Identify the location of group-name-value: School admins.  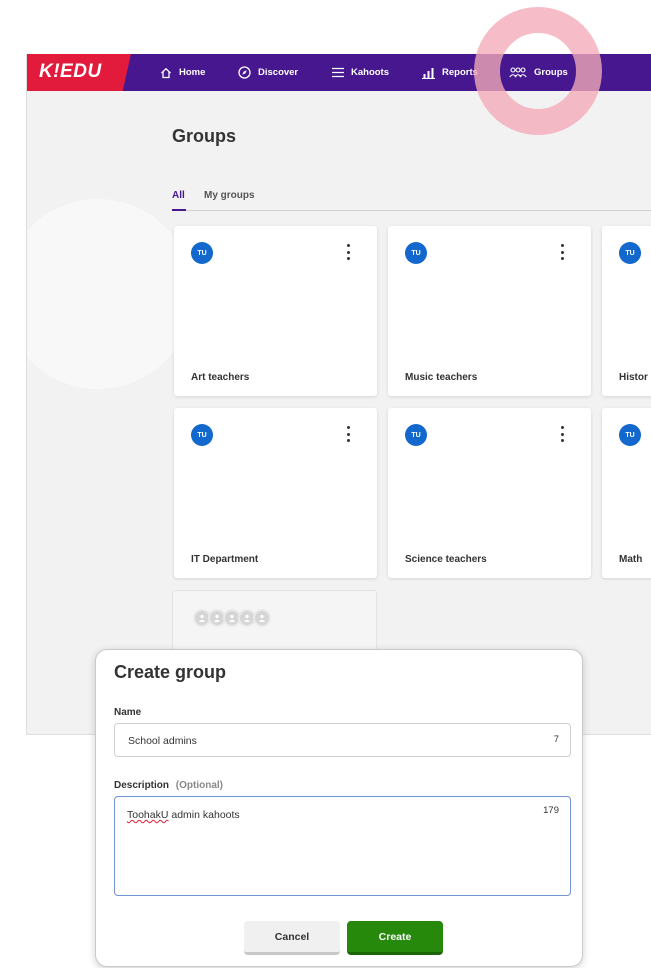
(162, 741).